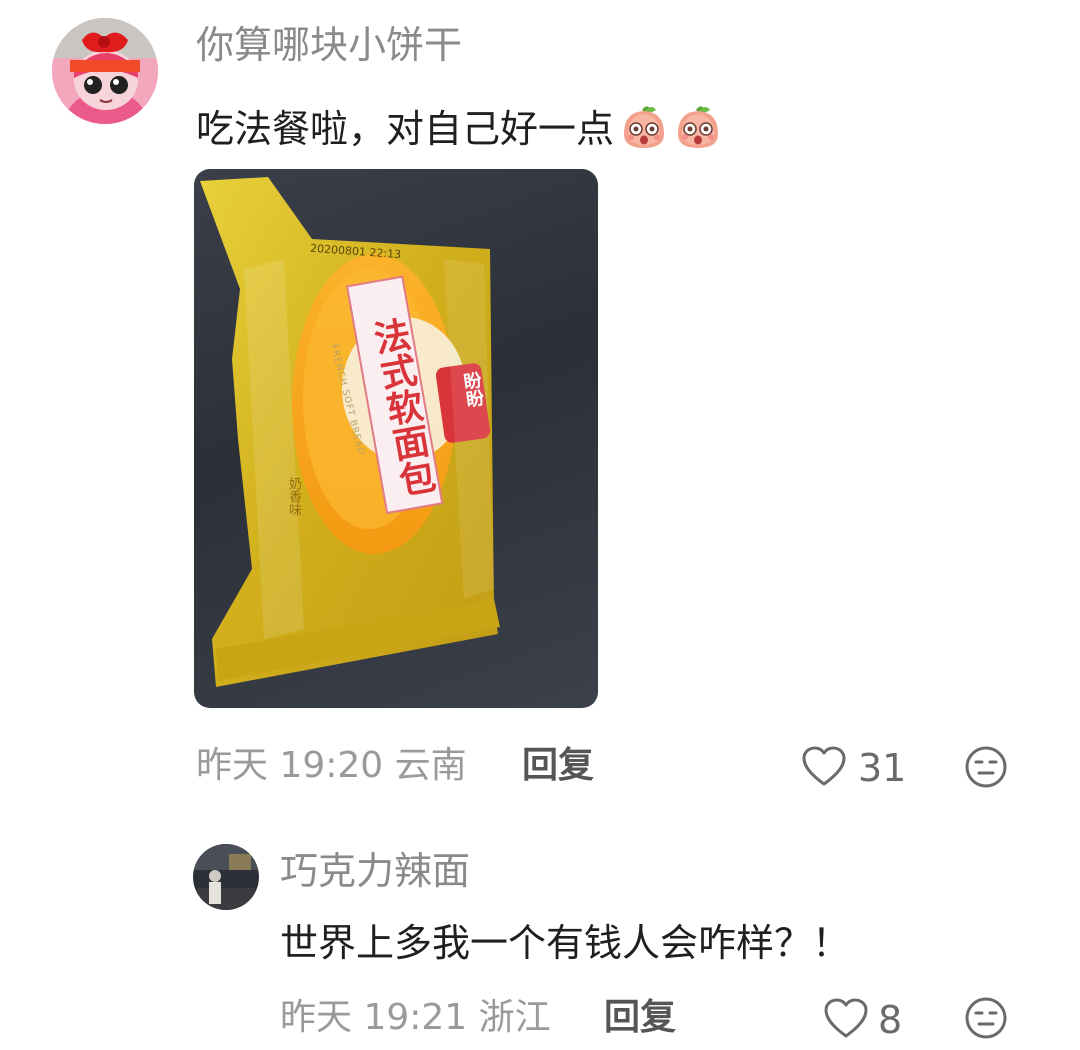 Image resolution: width=1080 pixels, height=1050 pixels. I want to click on reply-like-count: 8, so click(890, 1020).